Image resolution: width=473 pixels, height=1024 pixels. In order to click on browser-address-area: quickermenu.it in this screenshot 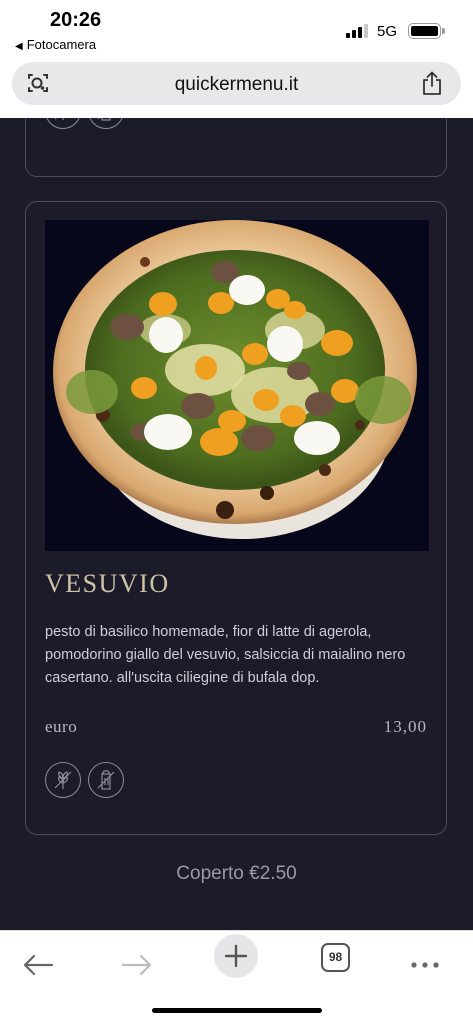, I will do `click(236, 88)`.